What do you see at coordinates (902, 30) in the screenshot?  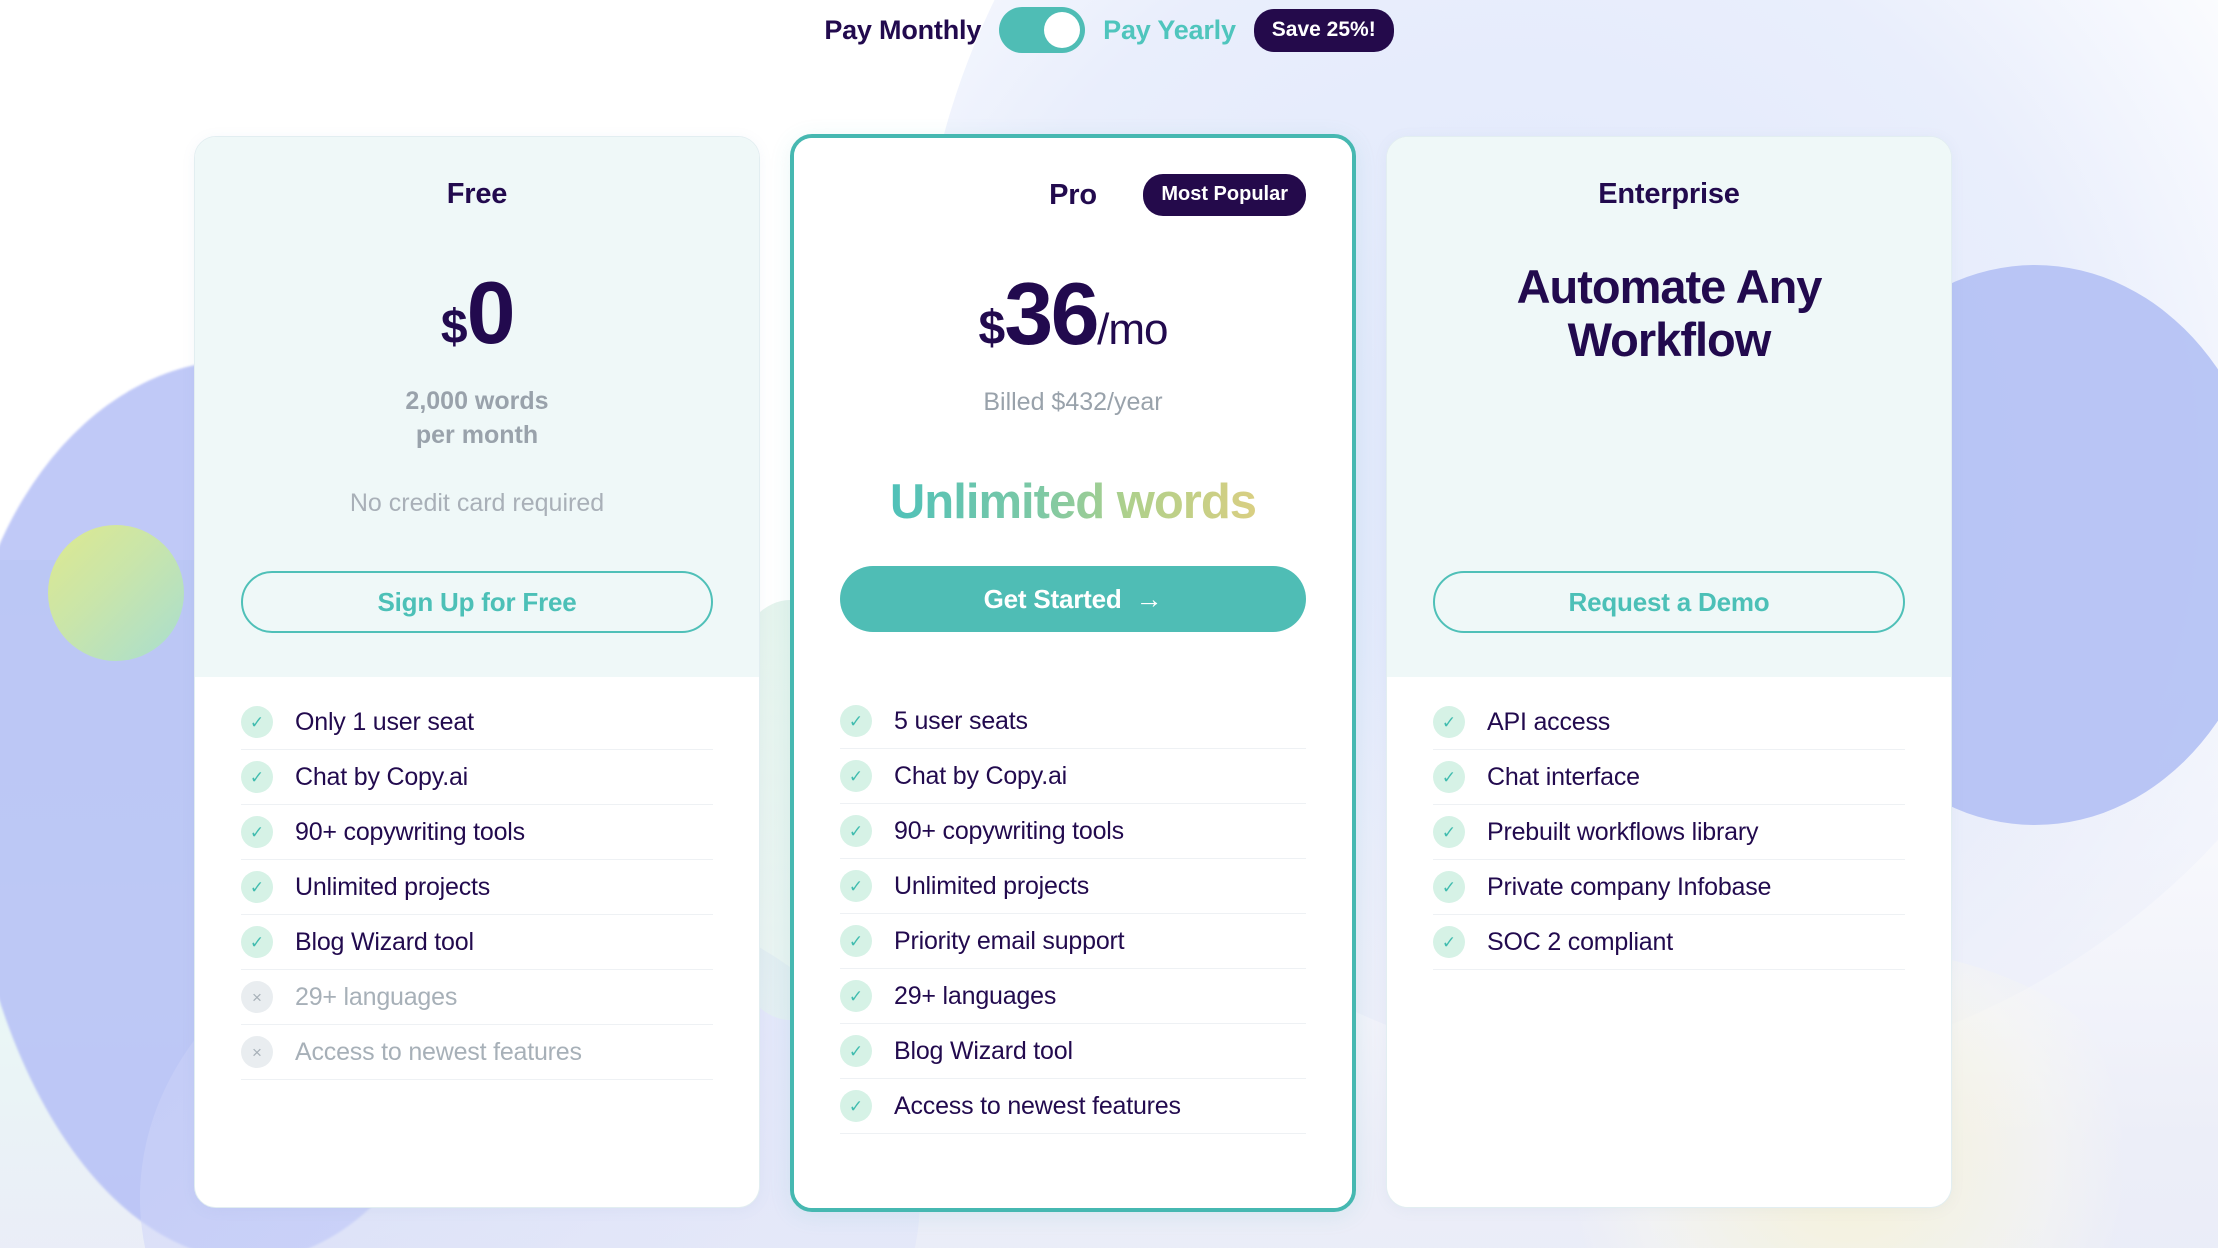 I see `pay-monthly-label: Pay Monthly` at bounding box center [902, 30].